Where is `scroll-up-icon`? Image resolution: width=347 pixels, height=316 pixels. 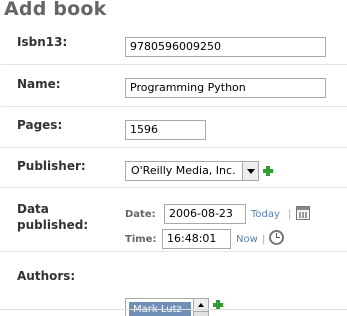
scroll-up-icon is located at coordinates (201, 305).